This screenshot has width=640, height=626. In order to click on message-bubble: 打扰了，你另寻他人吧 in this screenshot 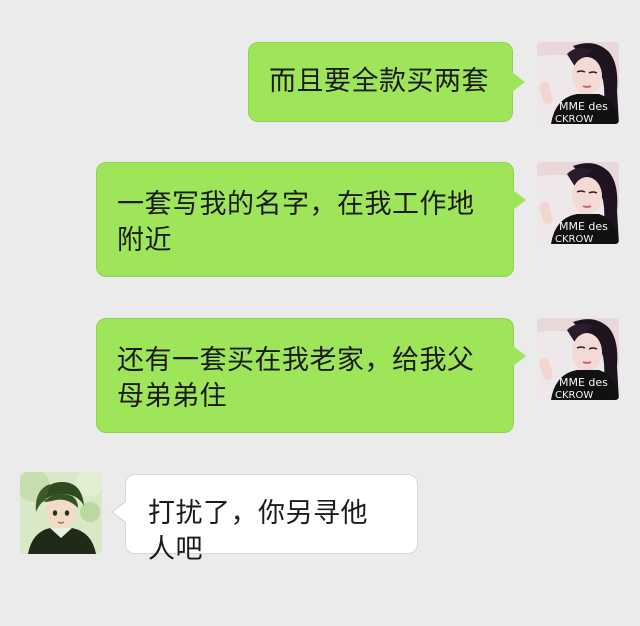, I will do `click(271, 519)`.